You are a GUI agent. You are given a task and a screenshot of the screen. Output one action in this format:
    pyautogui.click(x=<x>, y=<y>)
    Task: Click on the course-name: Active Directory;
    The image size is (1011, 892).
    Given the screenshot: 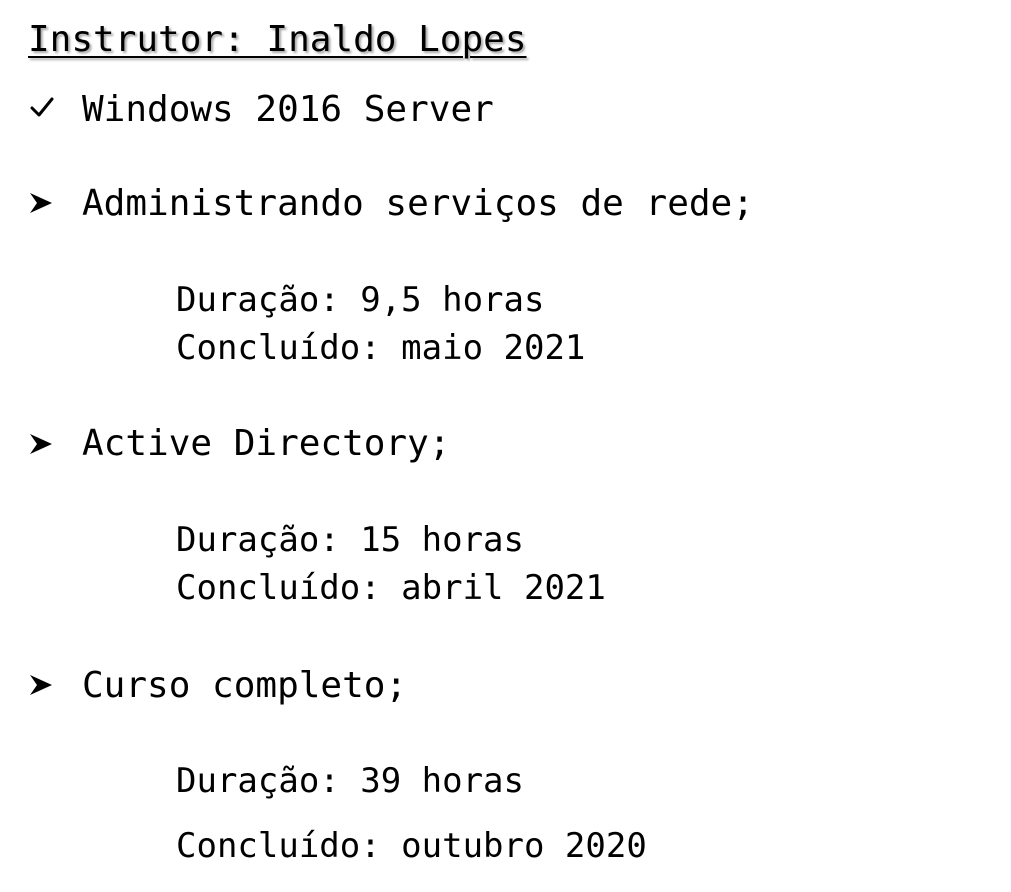 What is the action you would take?
    pyautogui.click(x=266, y=443)
    